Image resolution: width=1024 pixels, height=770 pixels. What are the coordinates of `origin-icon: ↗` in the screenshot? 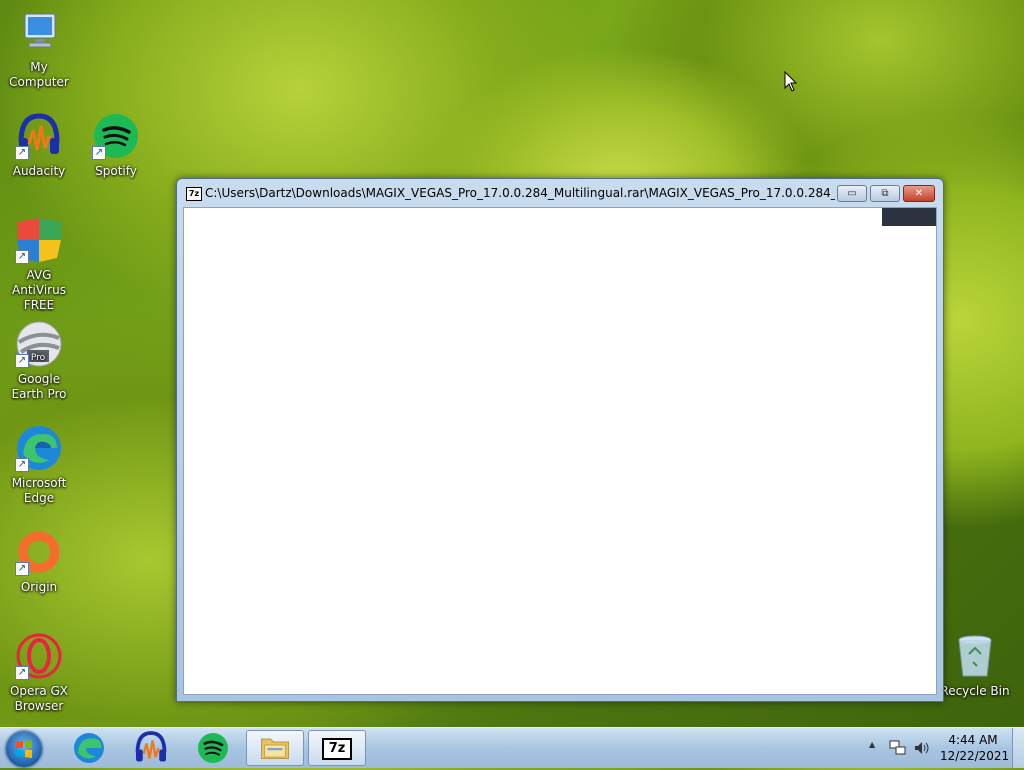 It's located at (39, 552).